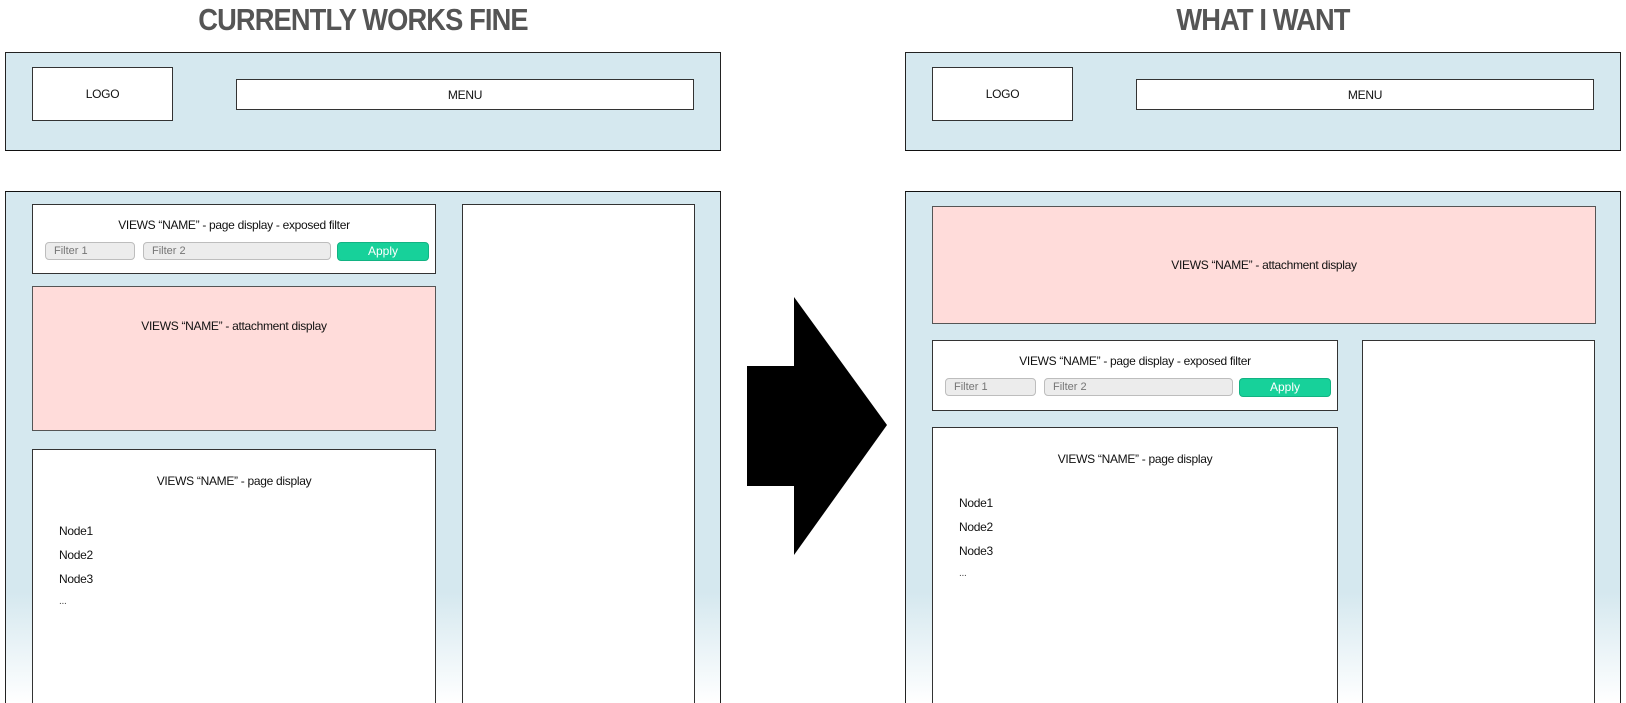  I want to click on heading-current: CURRENTLY WORKS FINE, so click(363, 19).